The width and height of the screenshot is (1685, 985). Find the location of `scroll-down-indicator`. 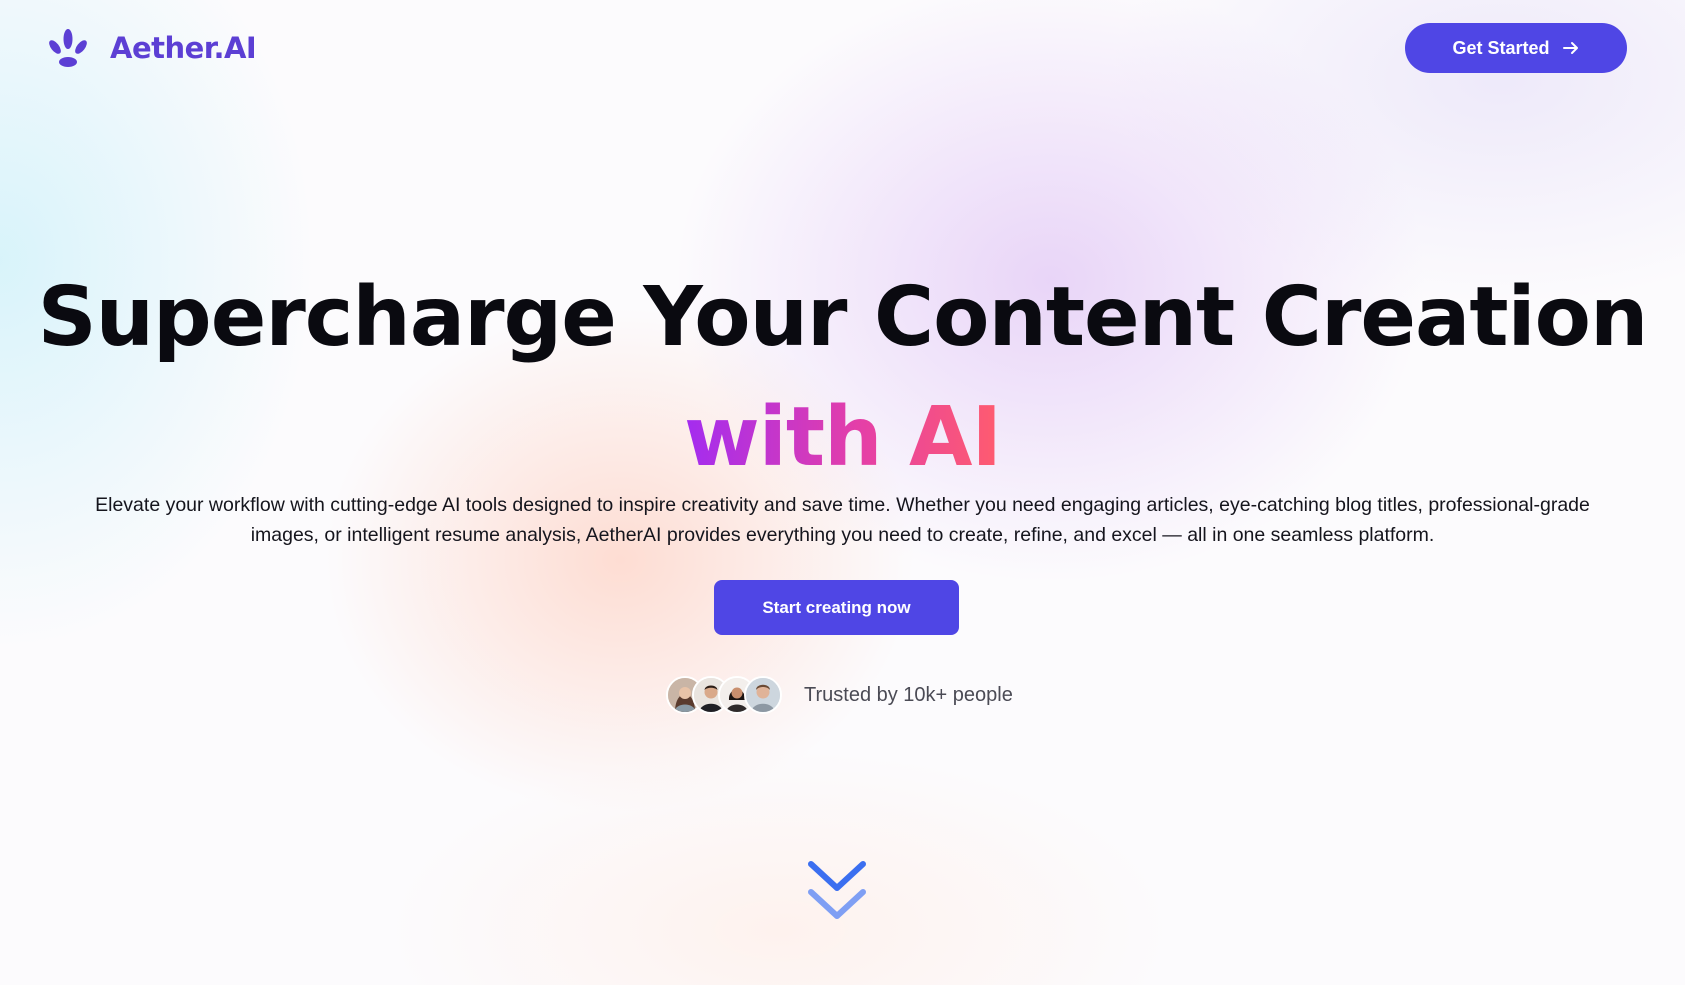

scroll-down-indicator is located at coordinates (837, 893).